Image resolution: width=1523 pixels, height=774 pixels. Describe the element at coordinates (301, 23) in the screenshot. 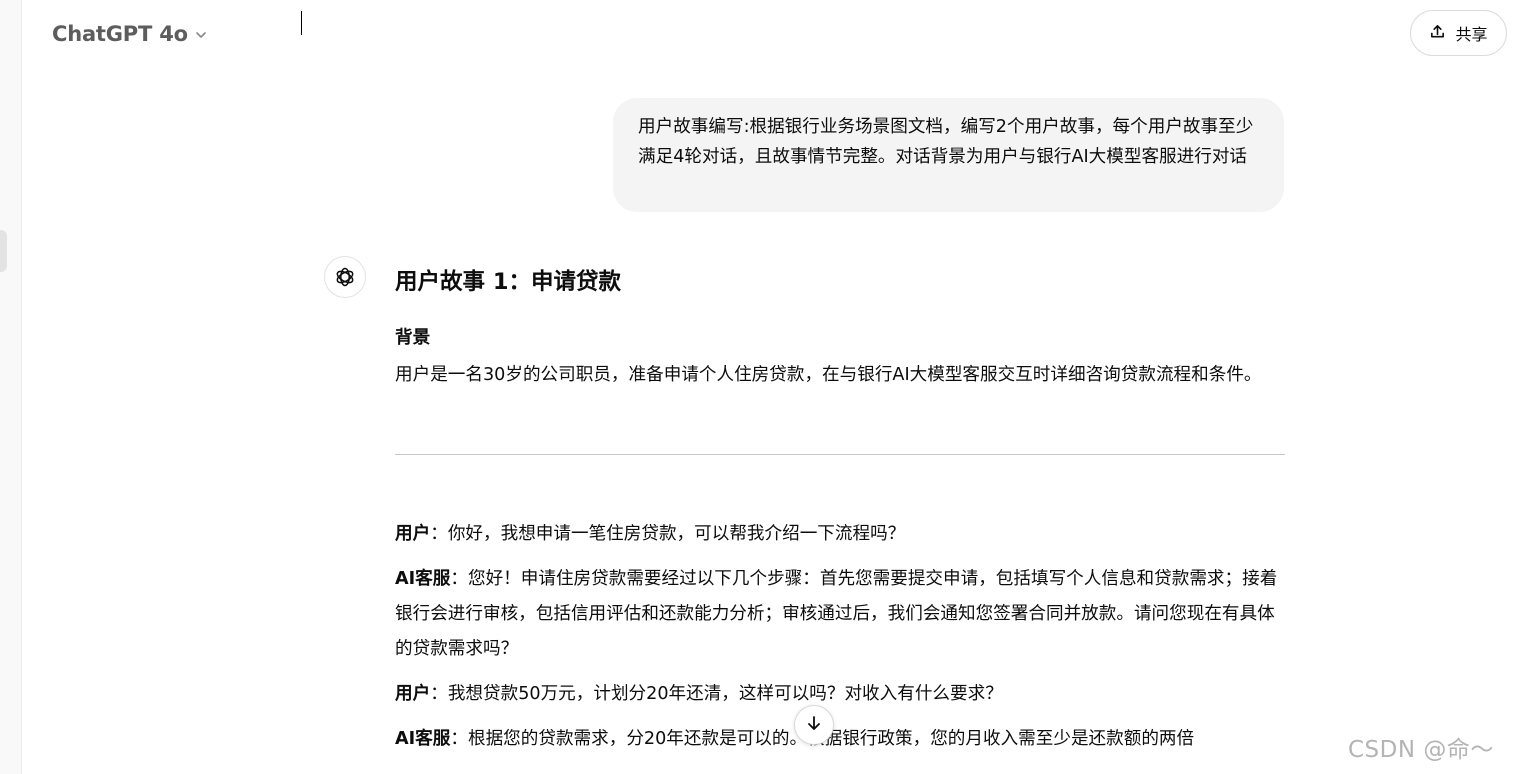

I see `text-caret` at that location.